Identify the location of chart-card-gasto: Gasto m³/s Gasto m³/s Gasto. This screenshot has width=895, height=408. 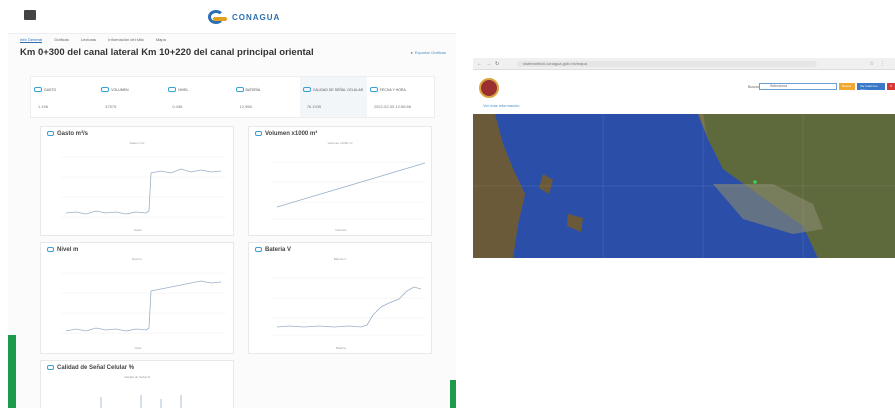
(137, 181).